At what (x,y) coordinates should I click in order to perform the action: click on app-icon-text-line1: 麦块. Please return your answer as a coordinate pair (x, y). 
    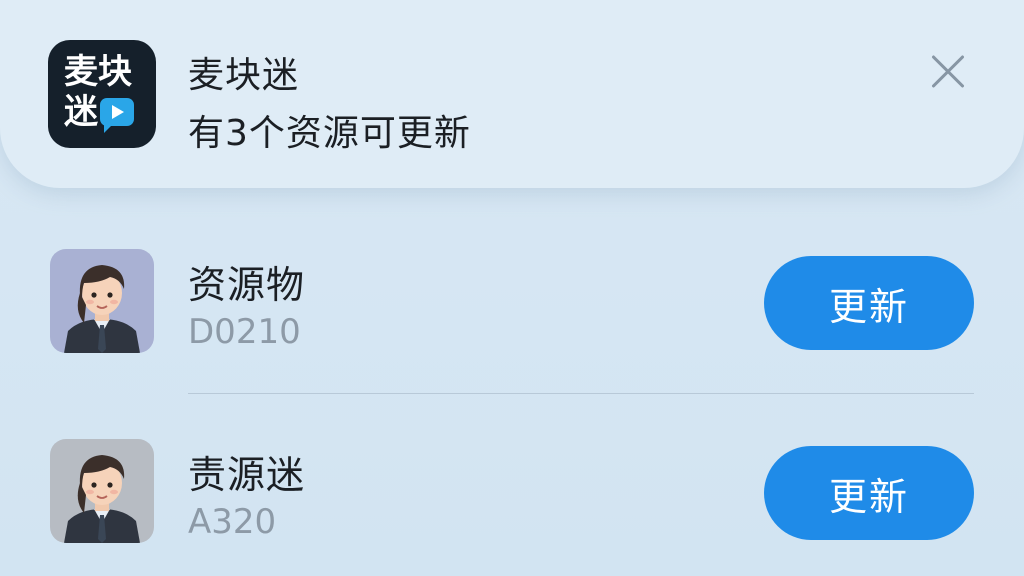
    Looking at the image, I should click on (98, 72).